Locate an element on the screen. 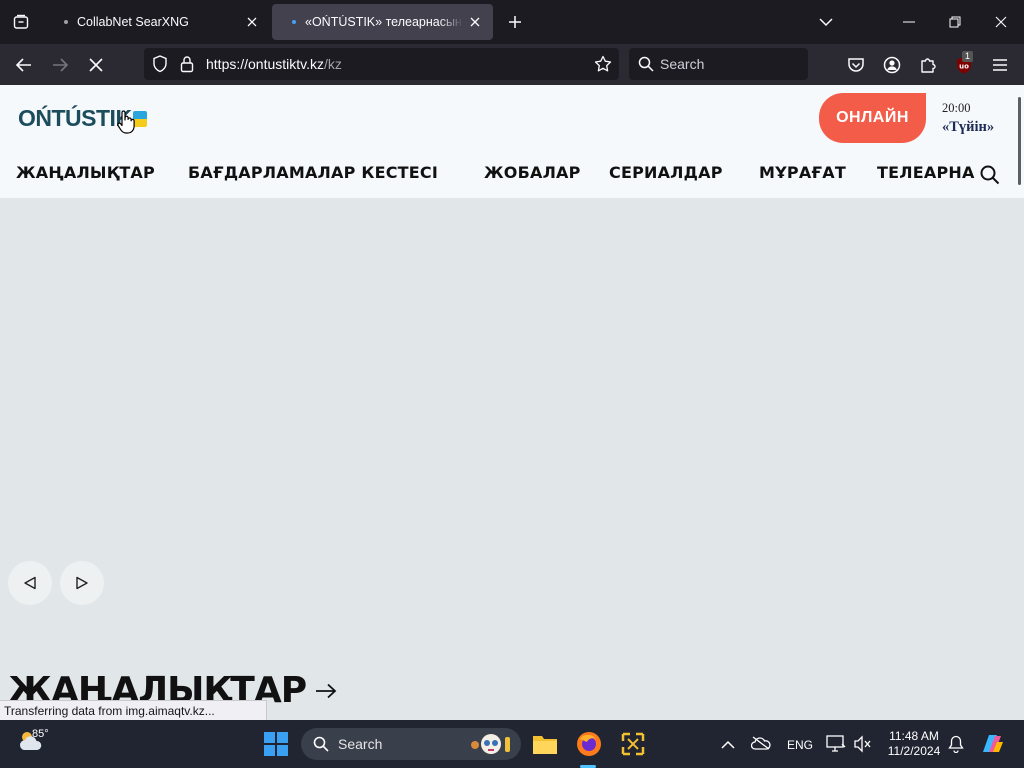  firefox-icon is located at coordinates (589, 746).